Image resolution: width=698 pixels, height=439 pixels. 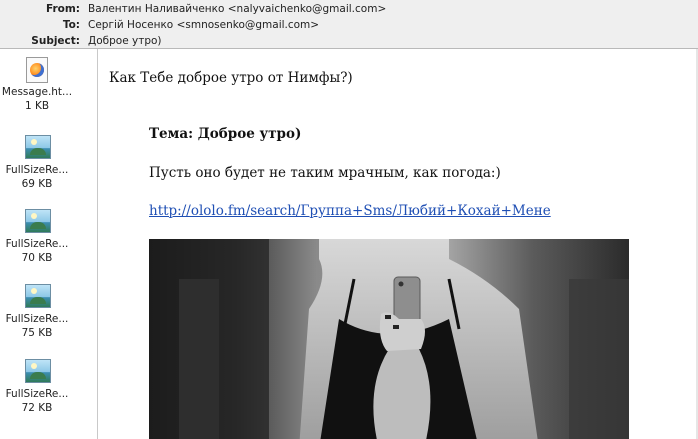 I want to click on attachment-item: FullSizeRe... 72 KB, so click(x=37, y=387).